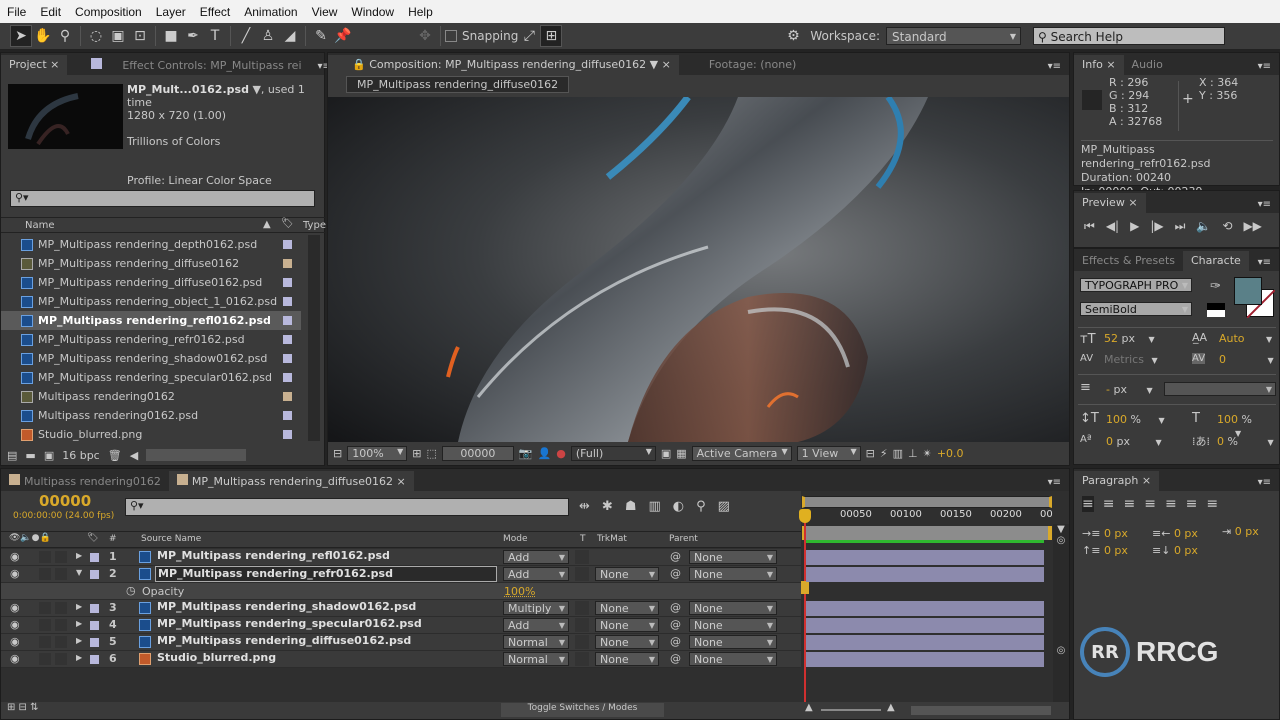 The height and width of the screenshot is (720, 1280). Describe the element at coordinates (1054, 66) in the screenshot. I see `panel-menu-icon: ▾≡` at that location.